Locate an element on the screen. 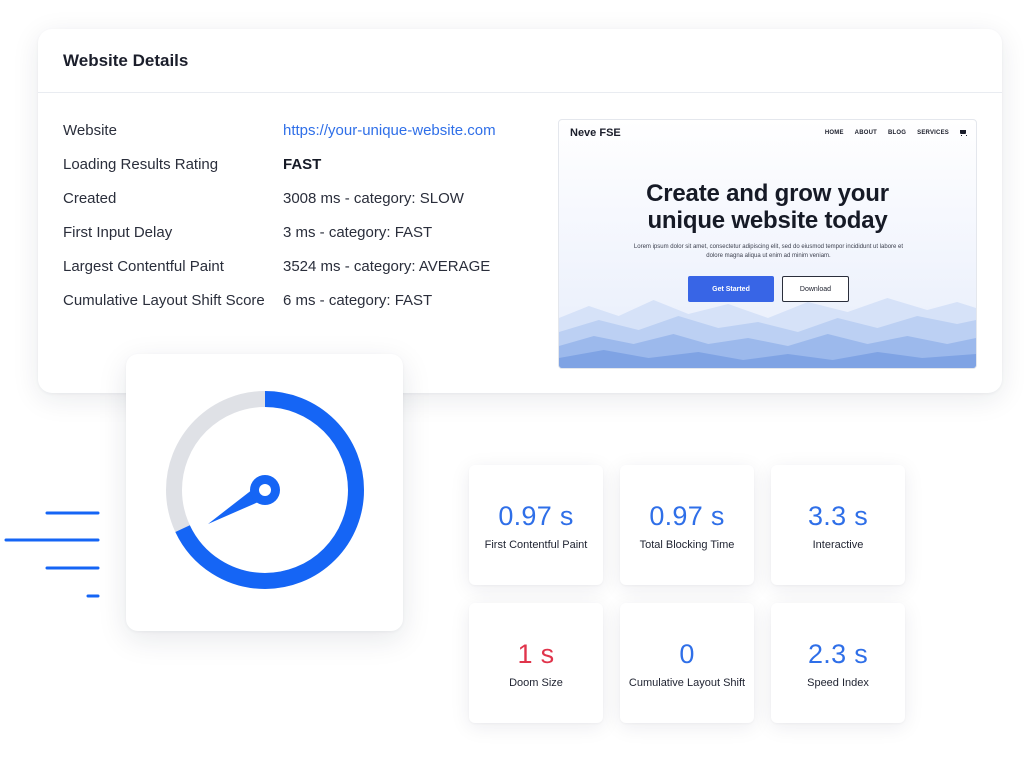 The width and height of the screenshot is (1024, 777). preview-menu-home: HOME is located at coordinates (834, 133).